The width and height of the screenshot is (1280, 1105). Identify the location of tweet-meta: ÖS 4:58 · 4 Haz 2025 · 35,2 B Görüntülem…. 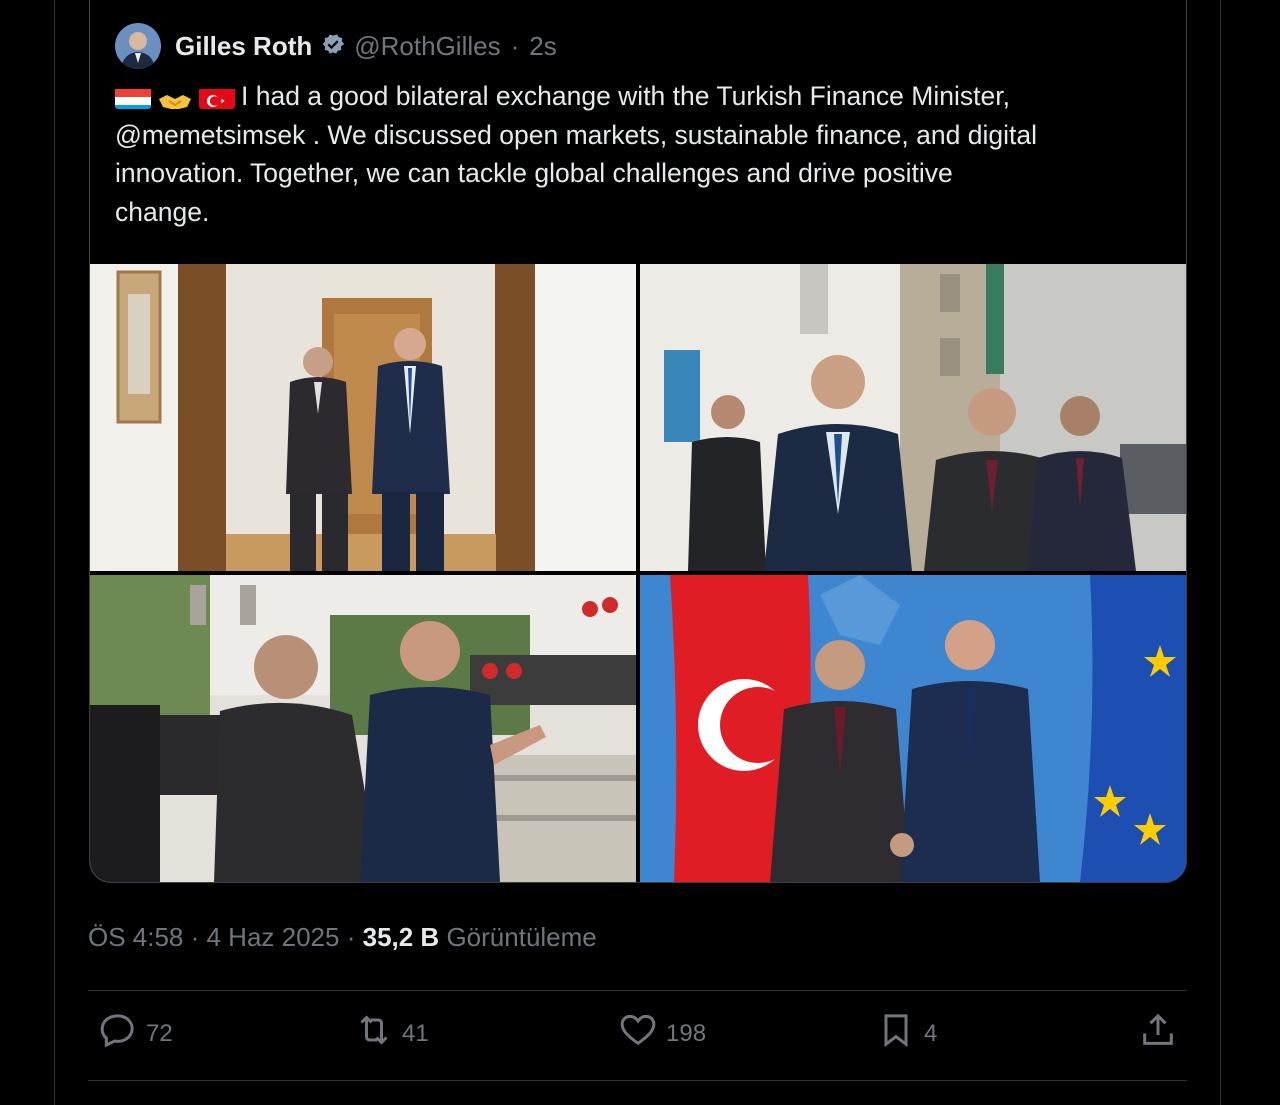
(342, 937).